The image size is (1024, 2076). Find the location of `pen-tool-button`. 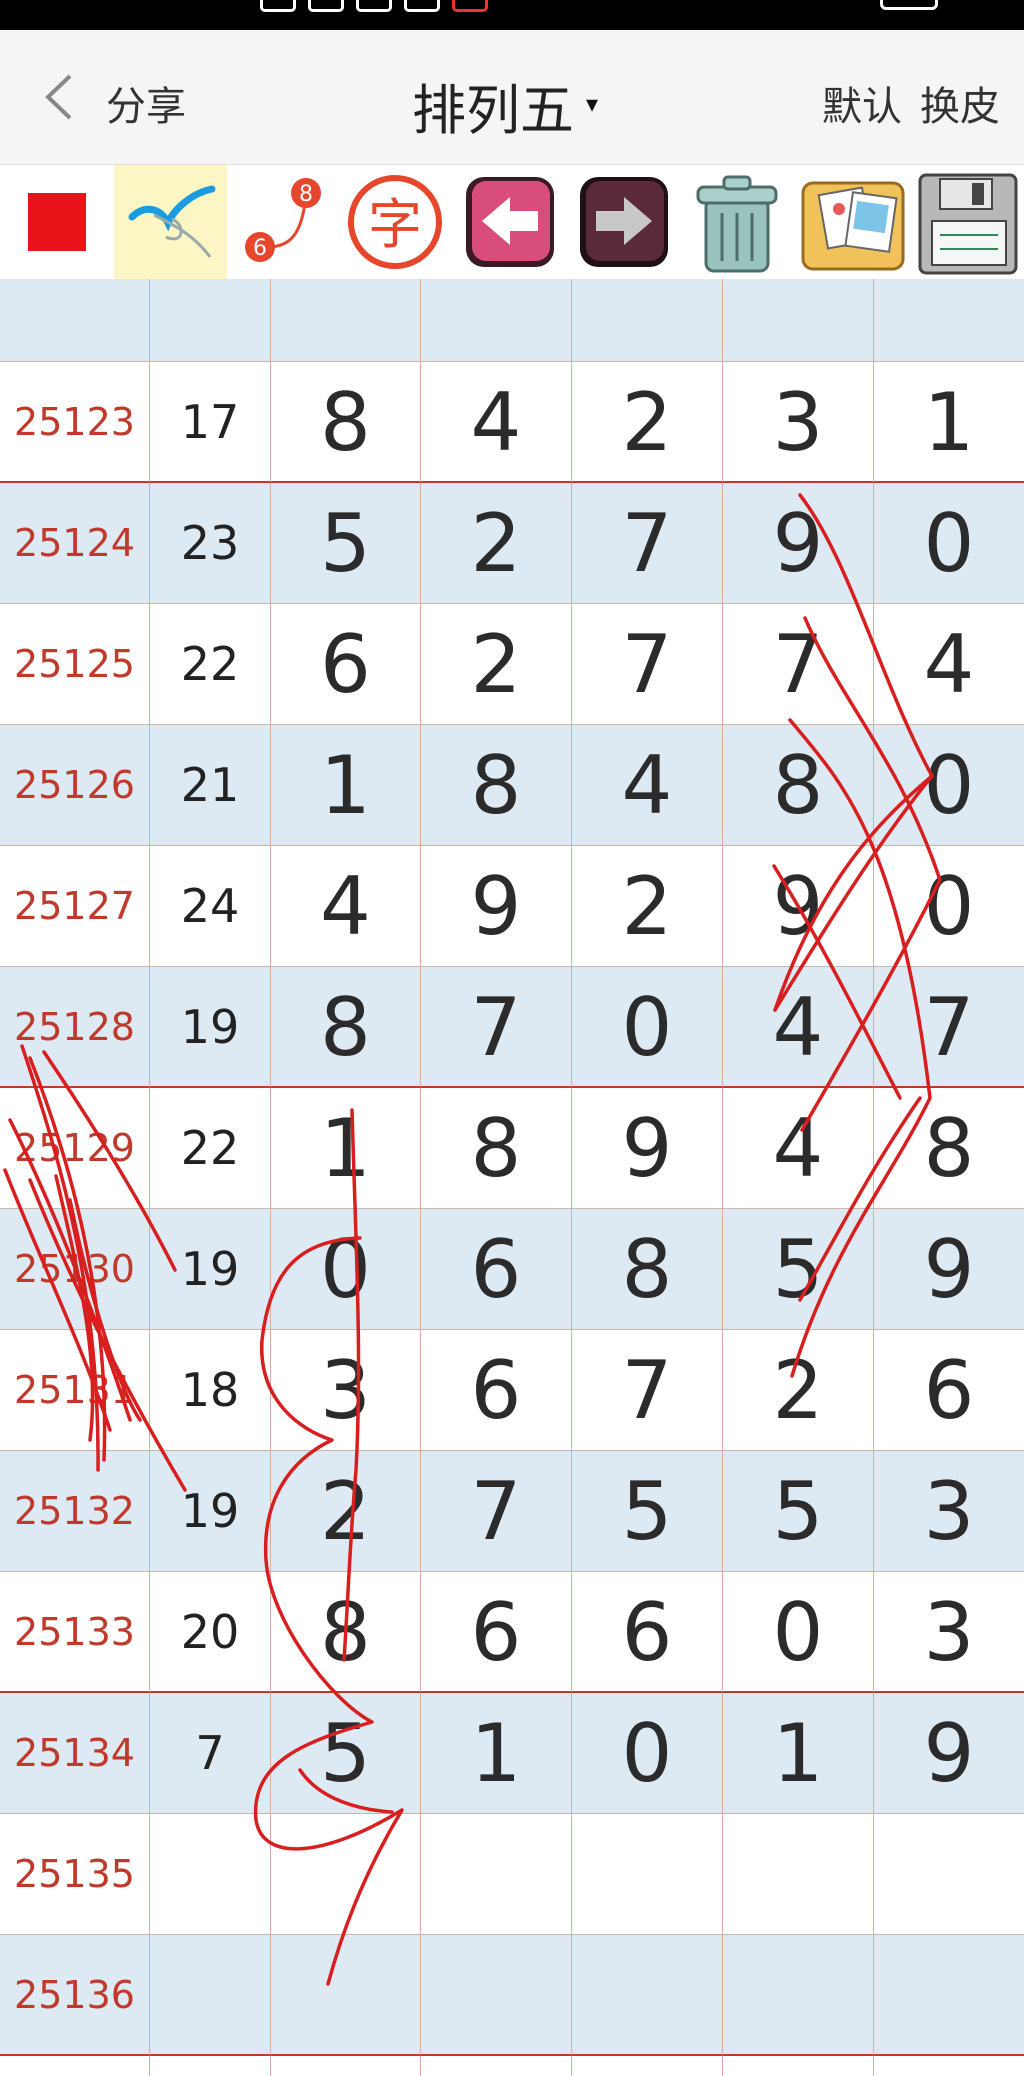

pen-tool-button is located at coordinates (170, 222).